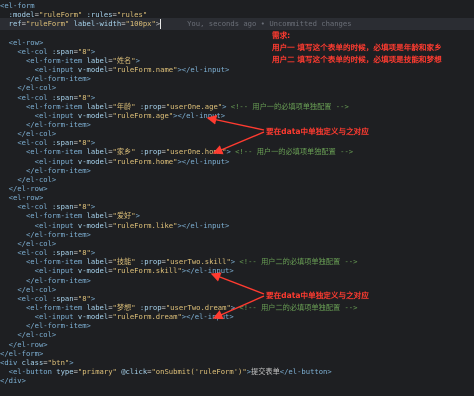 The image size is (474, 396). What do you see at coordinates (357, 59) in the screenshot?
I see `requirement-user2: 用户二 填写这个表单的时候，必填项是技能和梦想` at bounding box center [357, 59].